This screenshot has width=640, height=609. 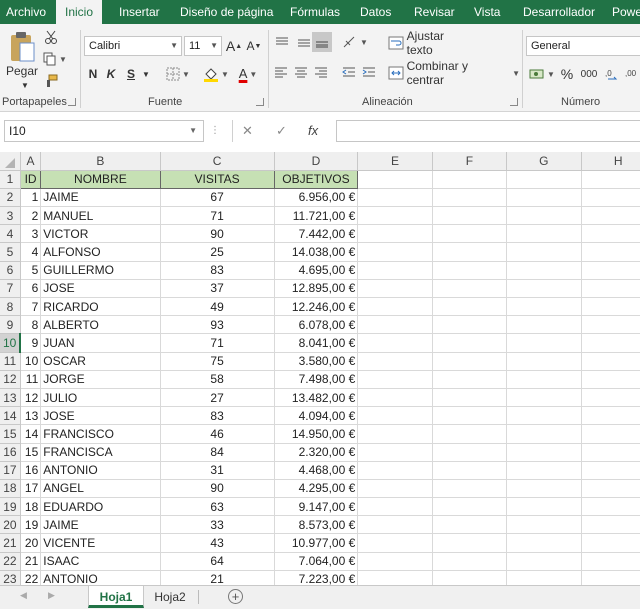 What do you see at coordinates (31, 525) in the screenshot?
I see `cell-id: 19` at bounding box center [31, 525].